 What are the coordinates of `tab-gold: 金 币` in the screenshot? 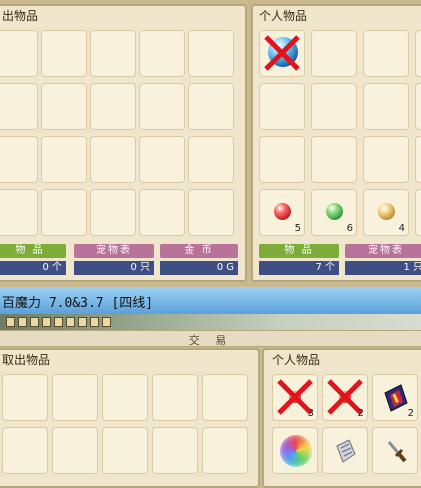 It's located at (199, 251).